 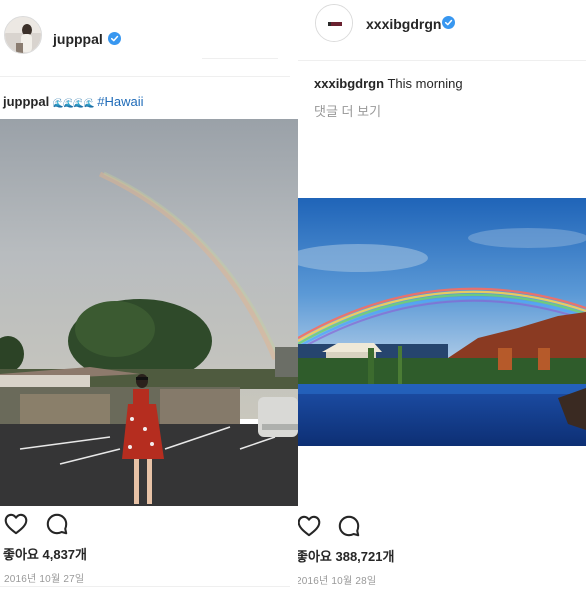 I want to click on likes-count: 좋아요 388,721개, so click(x=346, y=555).